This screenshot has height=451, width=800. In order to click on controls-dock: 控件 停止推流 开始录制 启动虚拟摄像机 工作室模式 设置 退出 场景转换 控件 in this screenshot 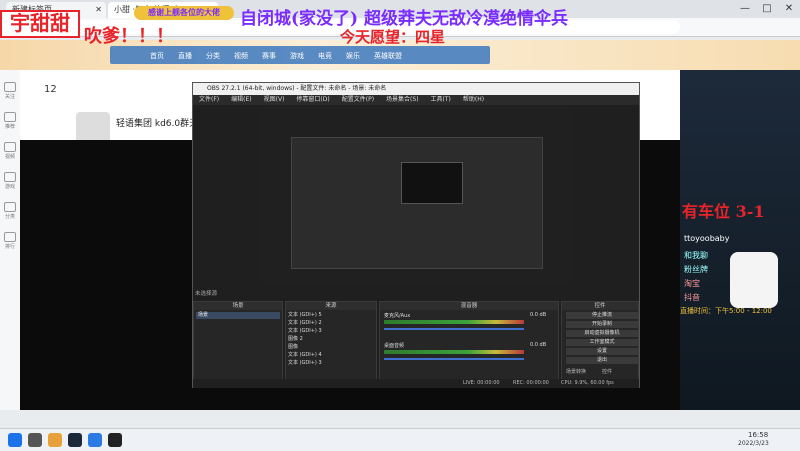, I will do `click(600, 341)`.